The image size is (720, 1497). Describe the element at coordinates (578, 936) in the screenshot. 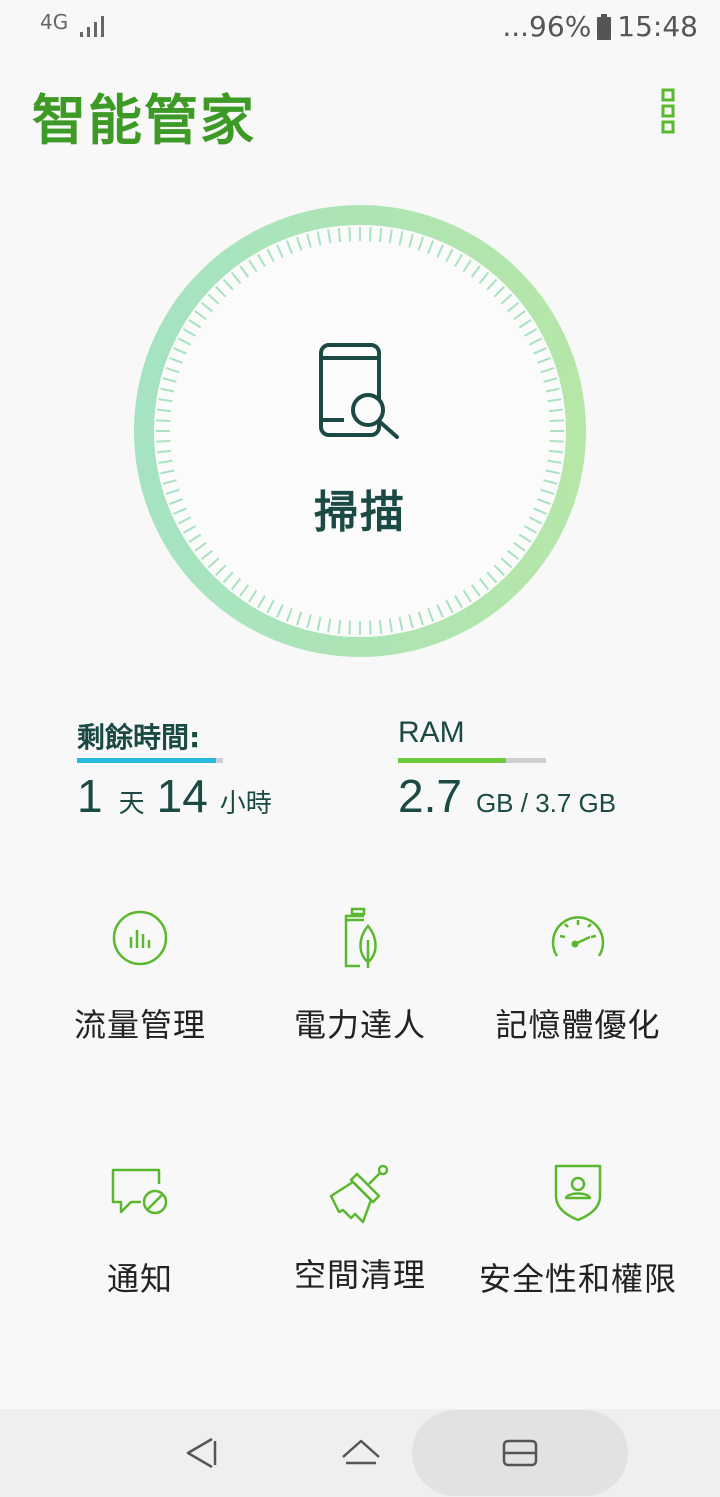

I see `speedometer-icon` at that location.